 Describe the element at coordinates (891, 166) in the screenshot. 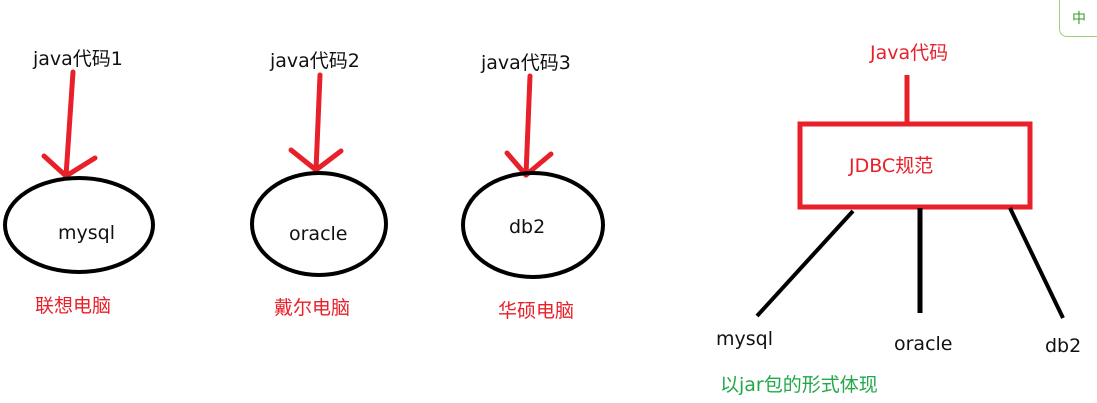

I see `jdbc-spec-label: JDBC规范` at that location.